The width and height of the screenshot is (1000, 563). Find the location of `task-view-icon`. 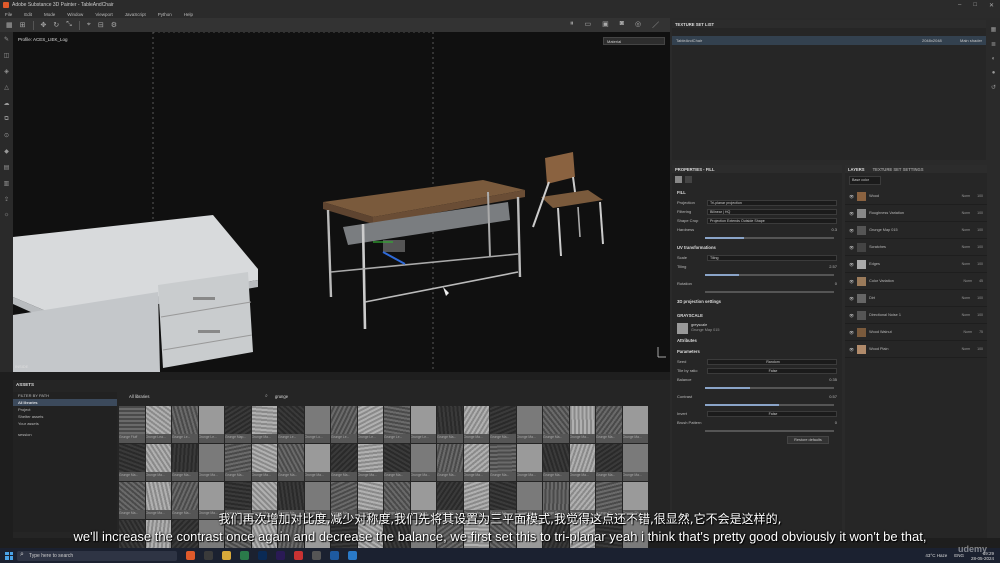

task-view-icon is located at coordinates (208, 555).